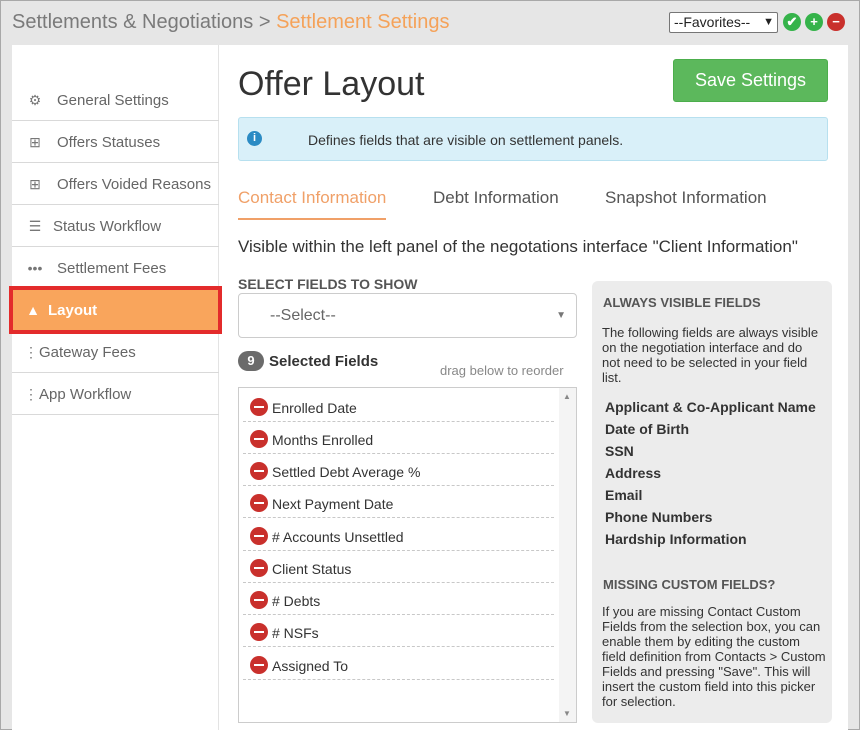 The image size is (860, 730). I want to click on field-label: Enrolled Date, so click(314, 408).